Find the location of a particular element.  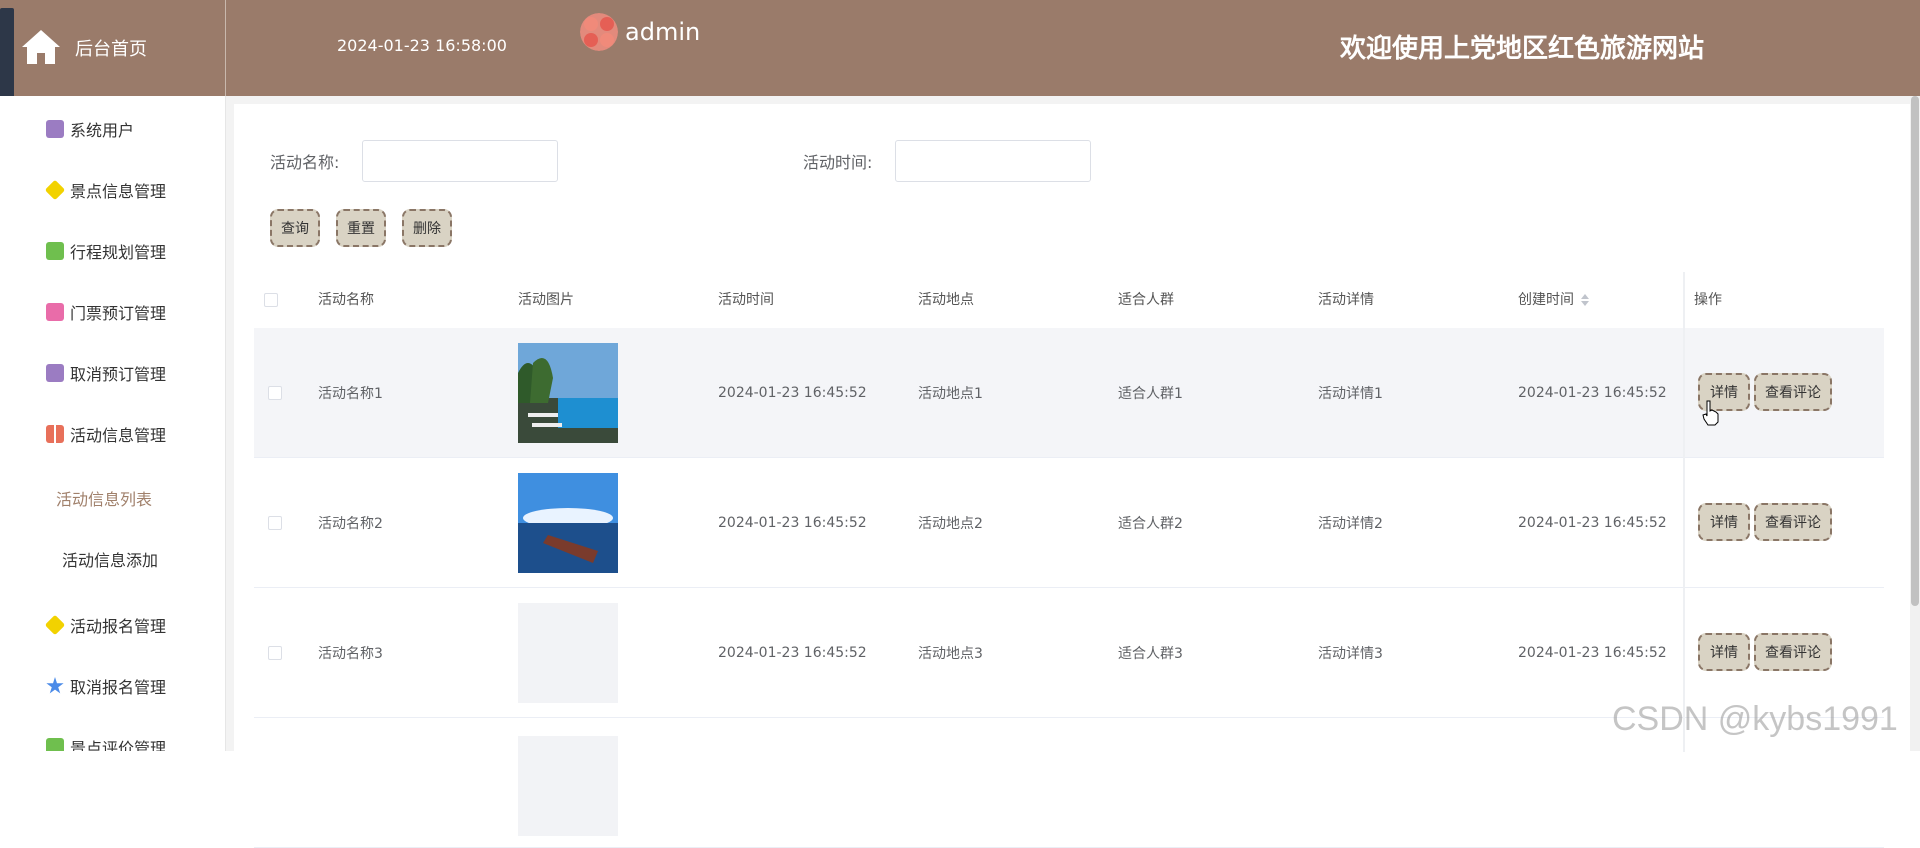

cell-name: 活动名称3 is located at coordinates (350, 654).